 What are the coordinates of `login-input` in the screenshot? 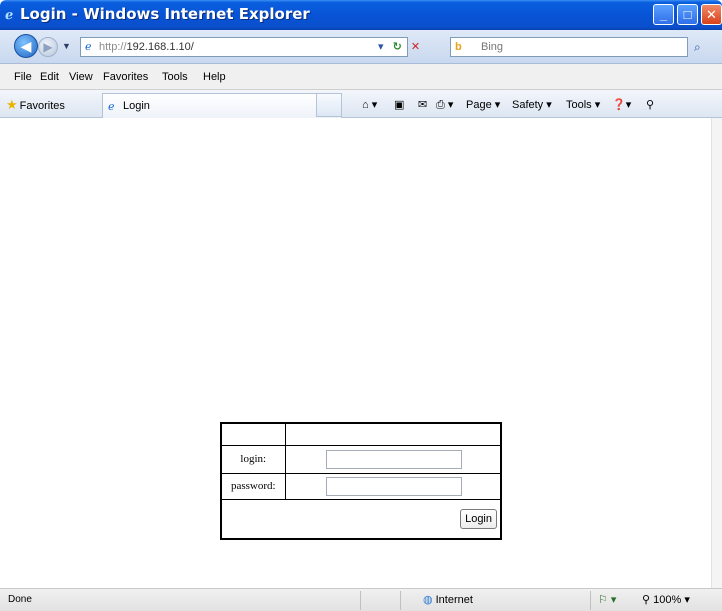 It's located at (393, 459).